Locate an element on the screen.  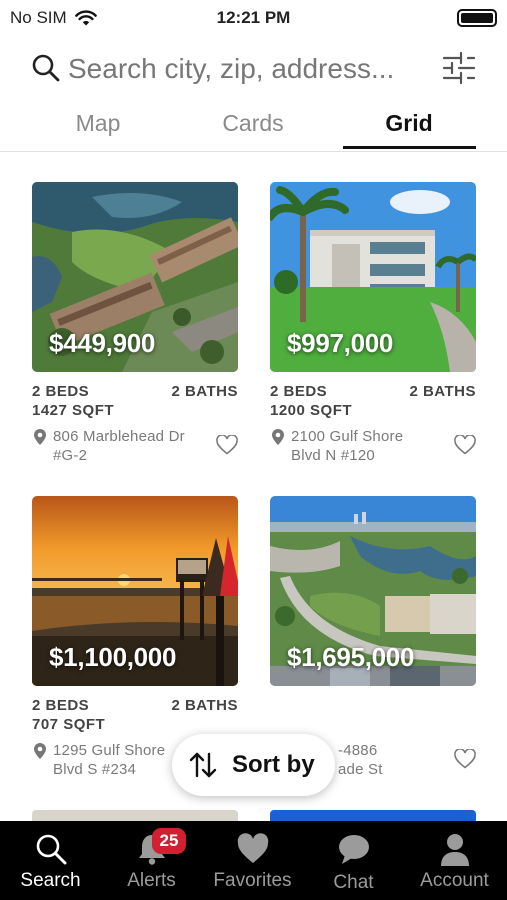
address-line1: 1295 Gulf Shore is located at coordinates (109, 750).